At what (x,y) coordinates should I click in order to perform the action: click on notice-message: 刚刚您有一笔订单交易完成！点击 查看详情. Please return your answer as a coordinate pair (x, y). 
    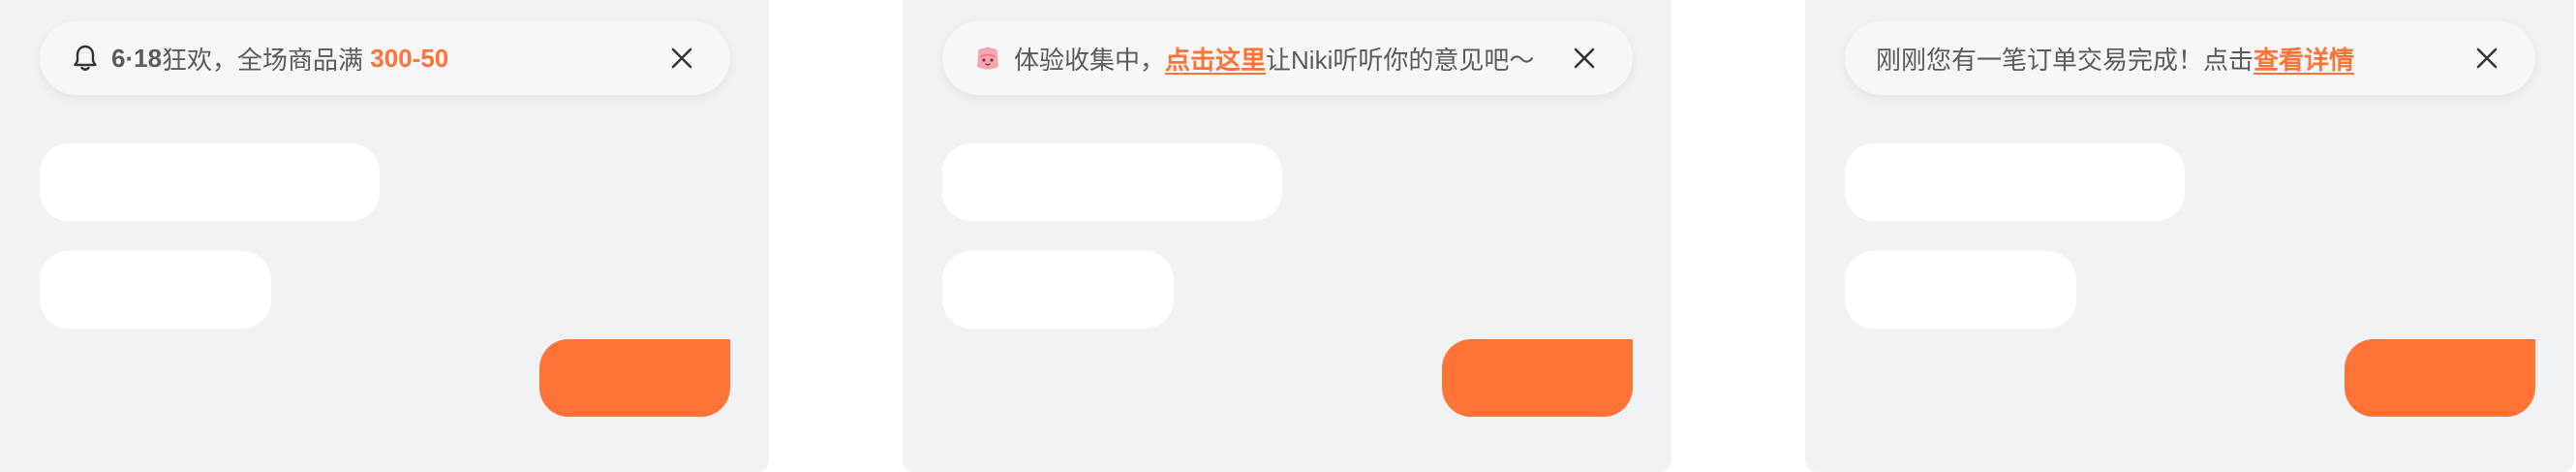
    Looking at the image, I should click on (2172, 59).